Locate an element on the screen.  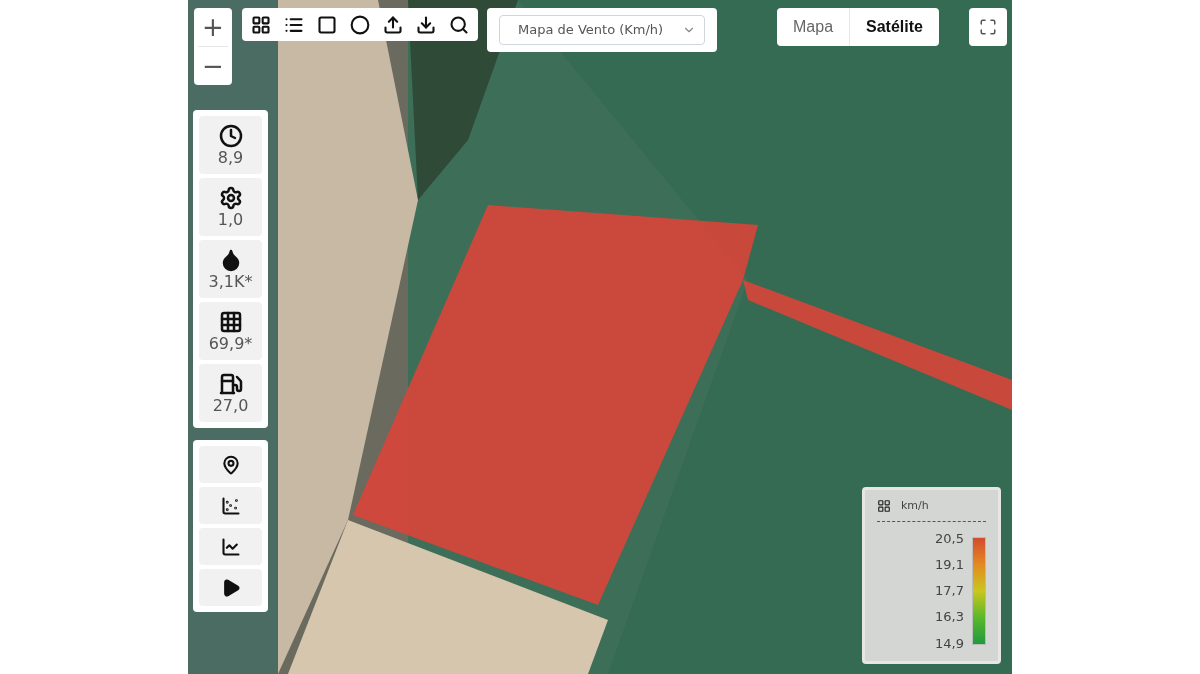
clock-icon is located at coordinates (230, 136).